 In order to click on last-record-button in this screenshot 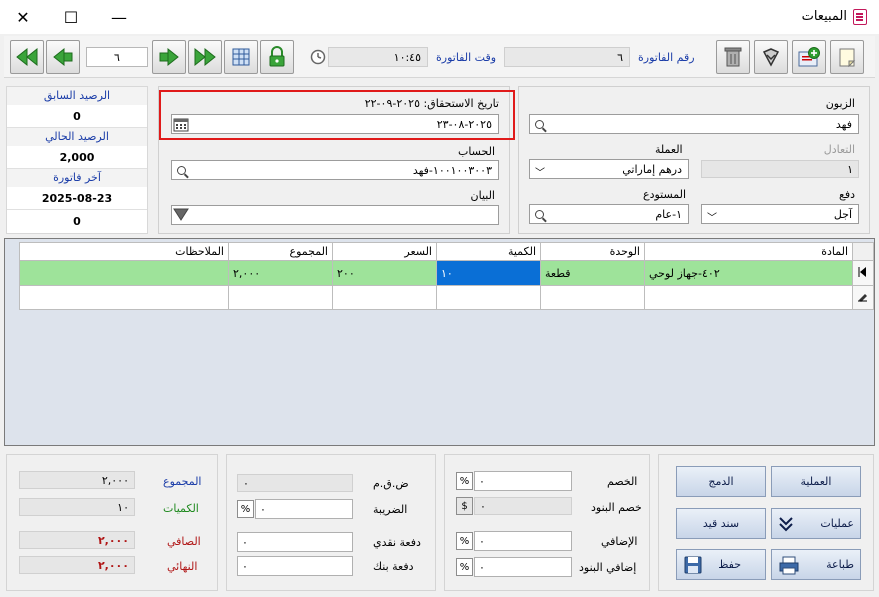, I will do `click(205, 57)`.